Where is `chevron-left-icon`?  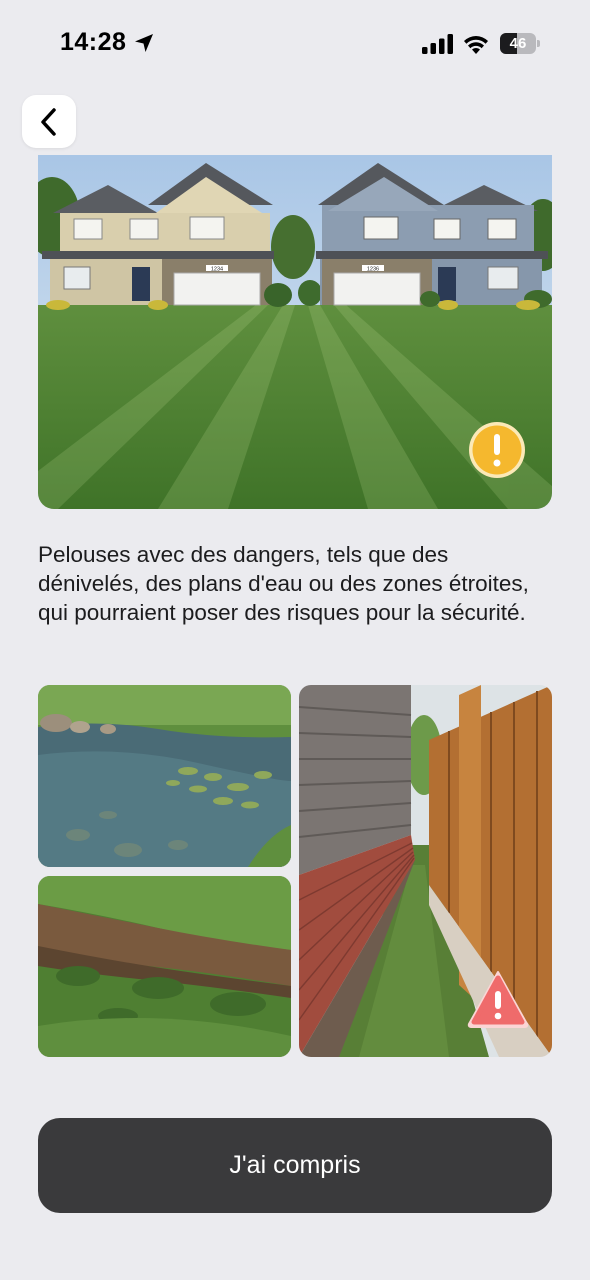 chevron-left-icon is located at coordinates (48, 121).